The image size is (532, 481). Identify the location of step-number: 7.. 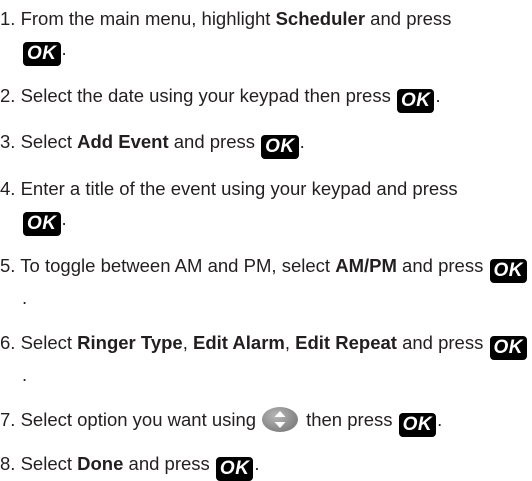
(8, 419).